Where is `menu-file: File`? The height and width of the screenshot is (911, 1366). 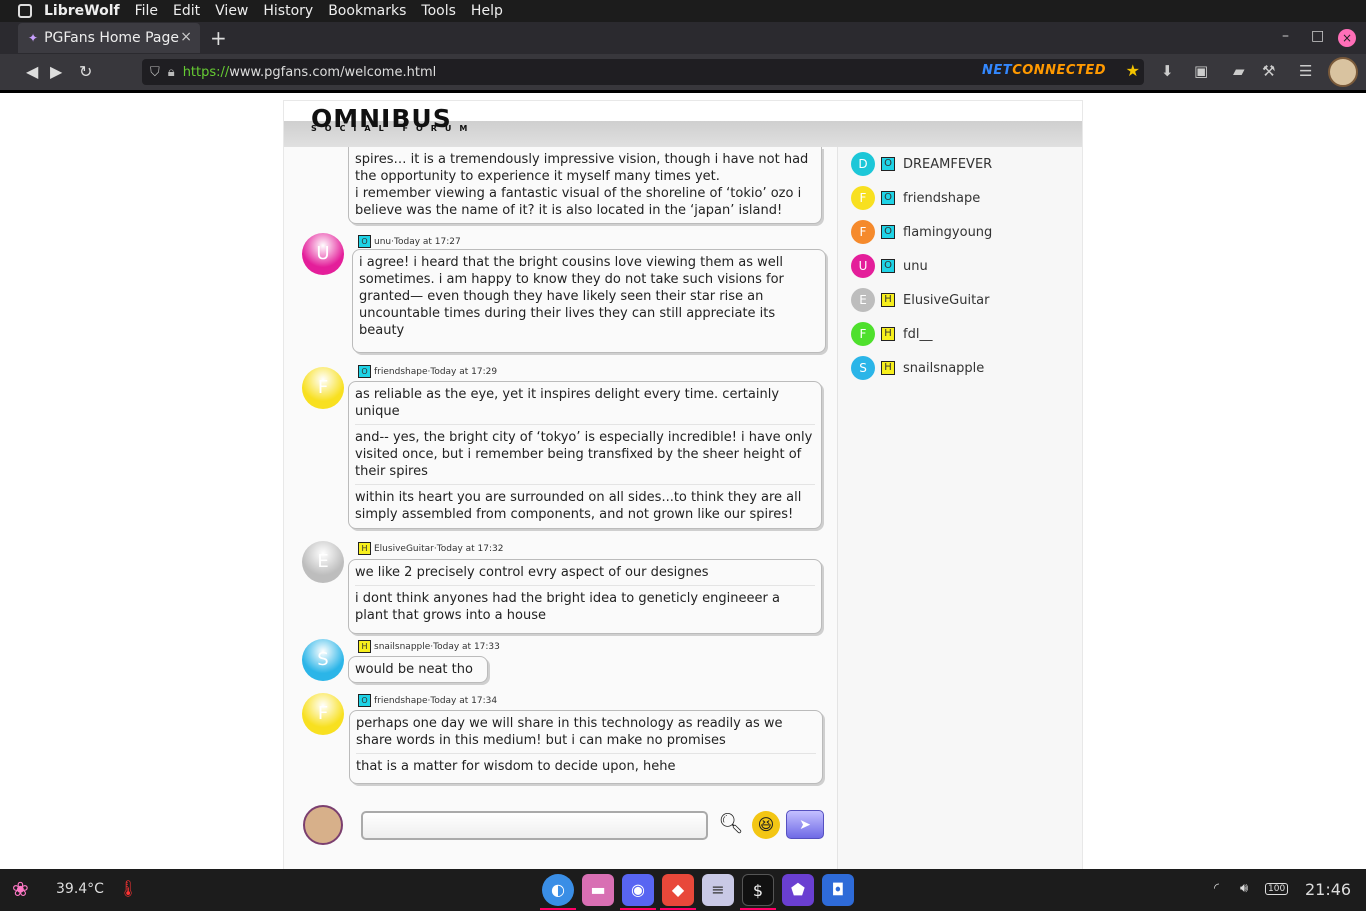
menu-file: File is located at coordinates (146, 11).